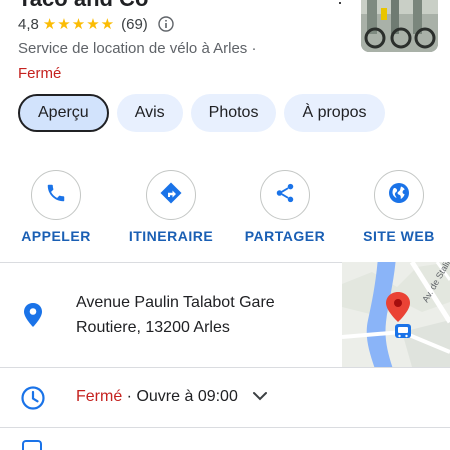 This screenshot has width=450, height=450. I want to click on hours-closed-label: Fermé, so click(99, 396).